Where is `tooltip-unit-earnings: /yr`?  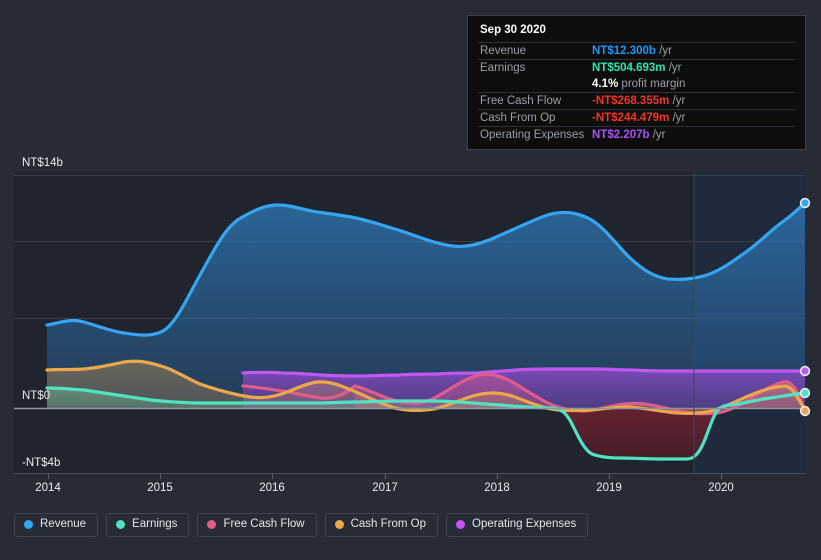 tooltip-unit-earnings: /yr is located at coordinates (675, 68).